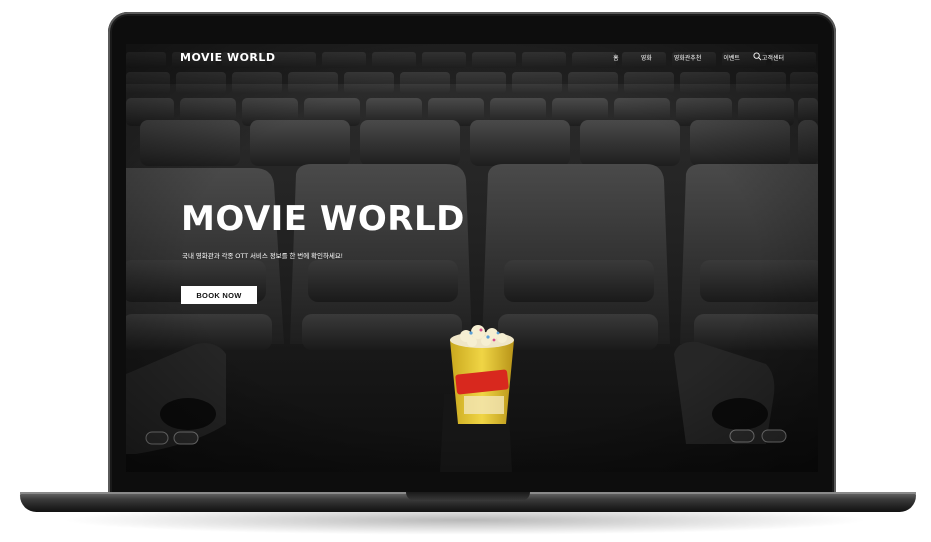  Describe the element at coordinates (219, 295) in the screenshot. I see `book-now-button: BOOK NOW` at that location.